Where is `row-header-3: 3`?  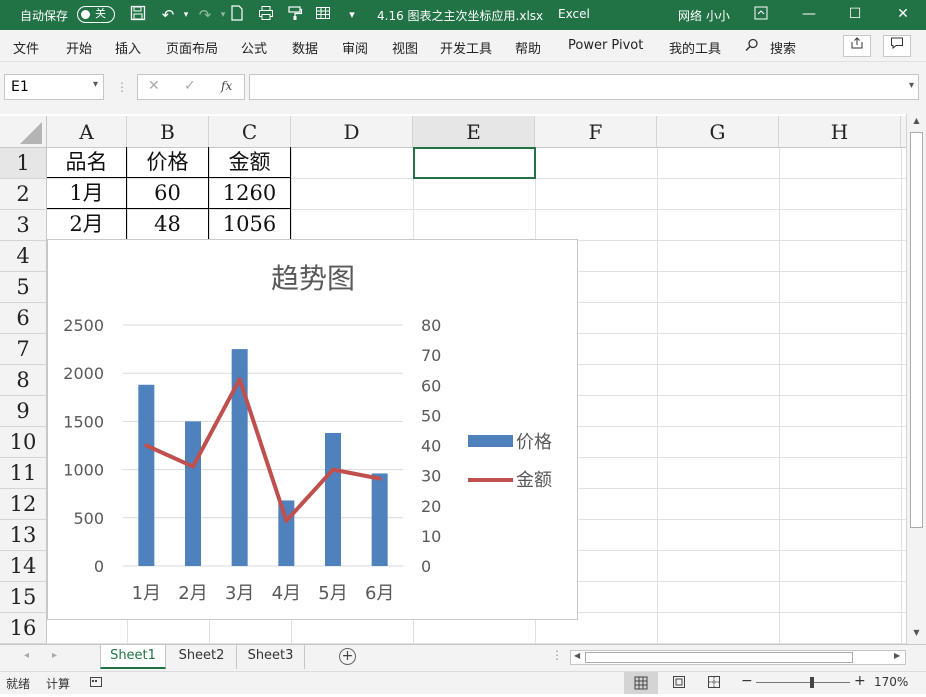 row-header-3: 3 is located at coordinates (23, 225).